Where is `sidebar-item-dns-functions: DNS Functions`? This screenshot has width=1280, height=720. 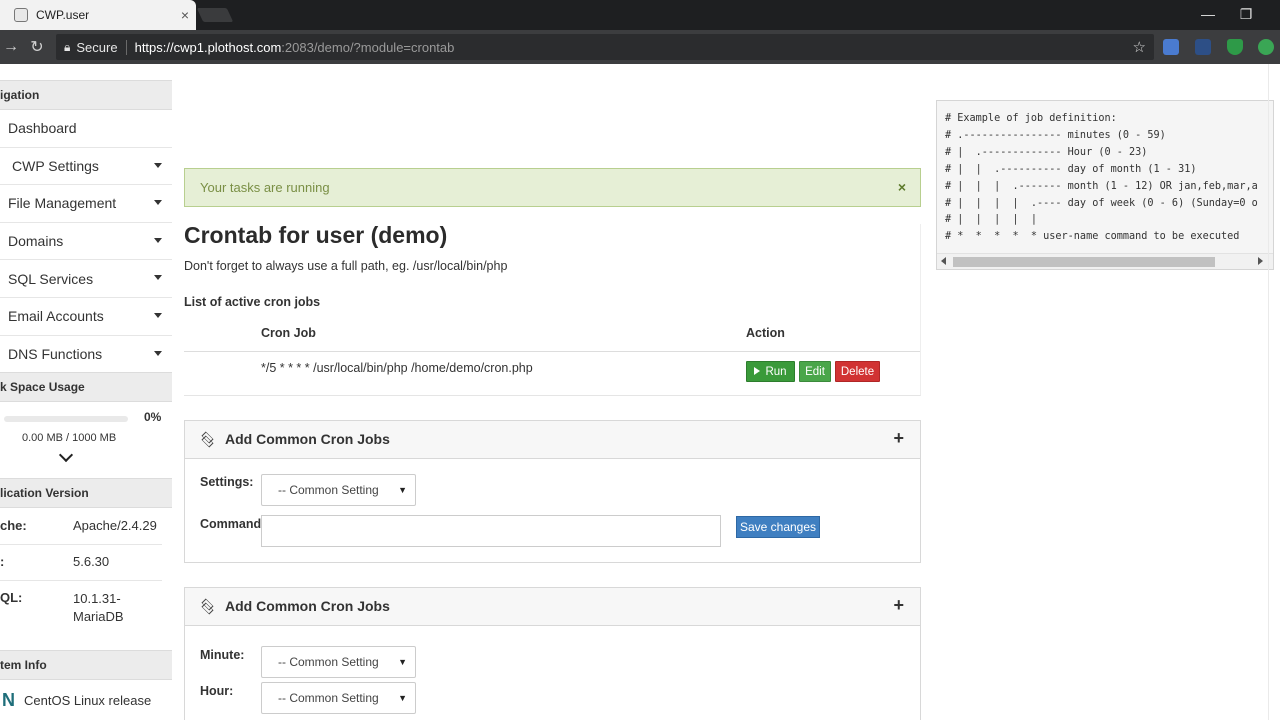
sidebar-item-dns-functions: DNS Functions is located at coordinates (86, 355).